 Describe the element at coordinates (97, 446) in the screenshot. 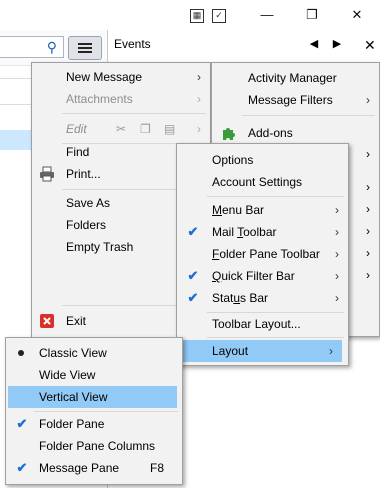

I see `menu-item-label: Folder Pane Columns` at that location.